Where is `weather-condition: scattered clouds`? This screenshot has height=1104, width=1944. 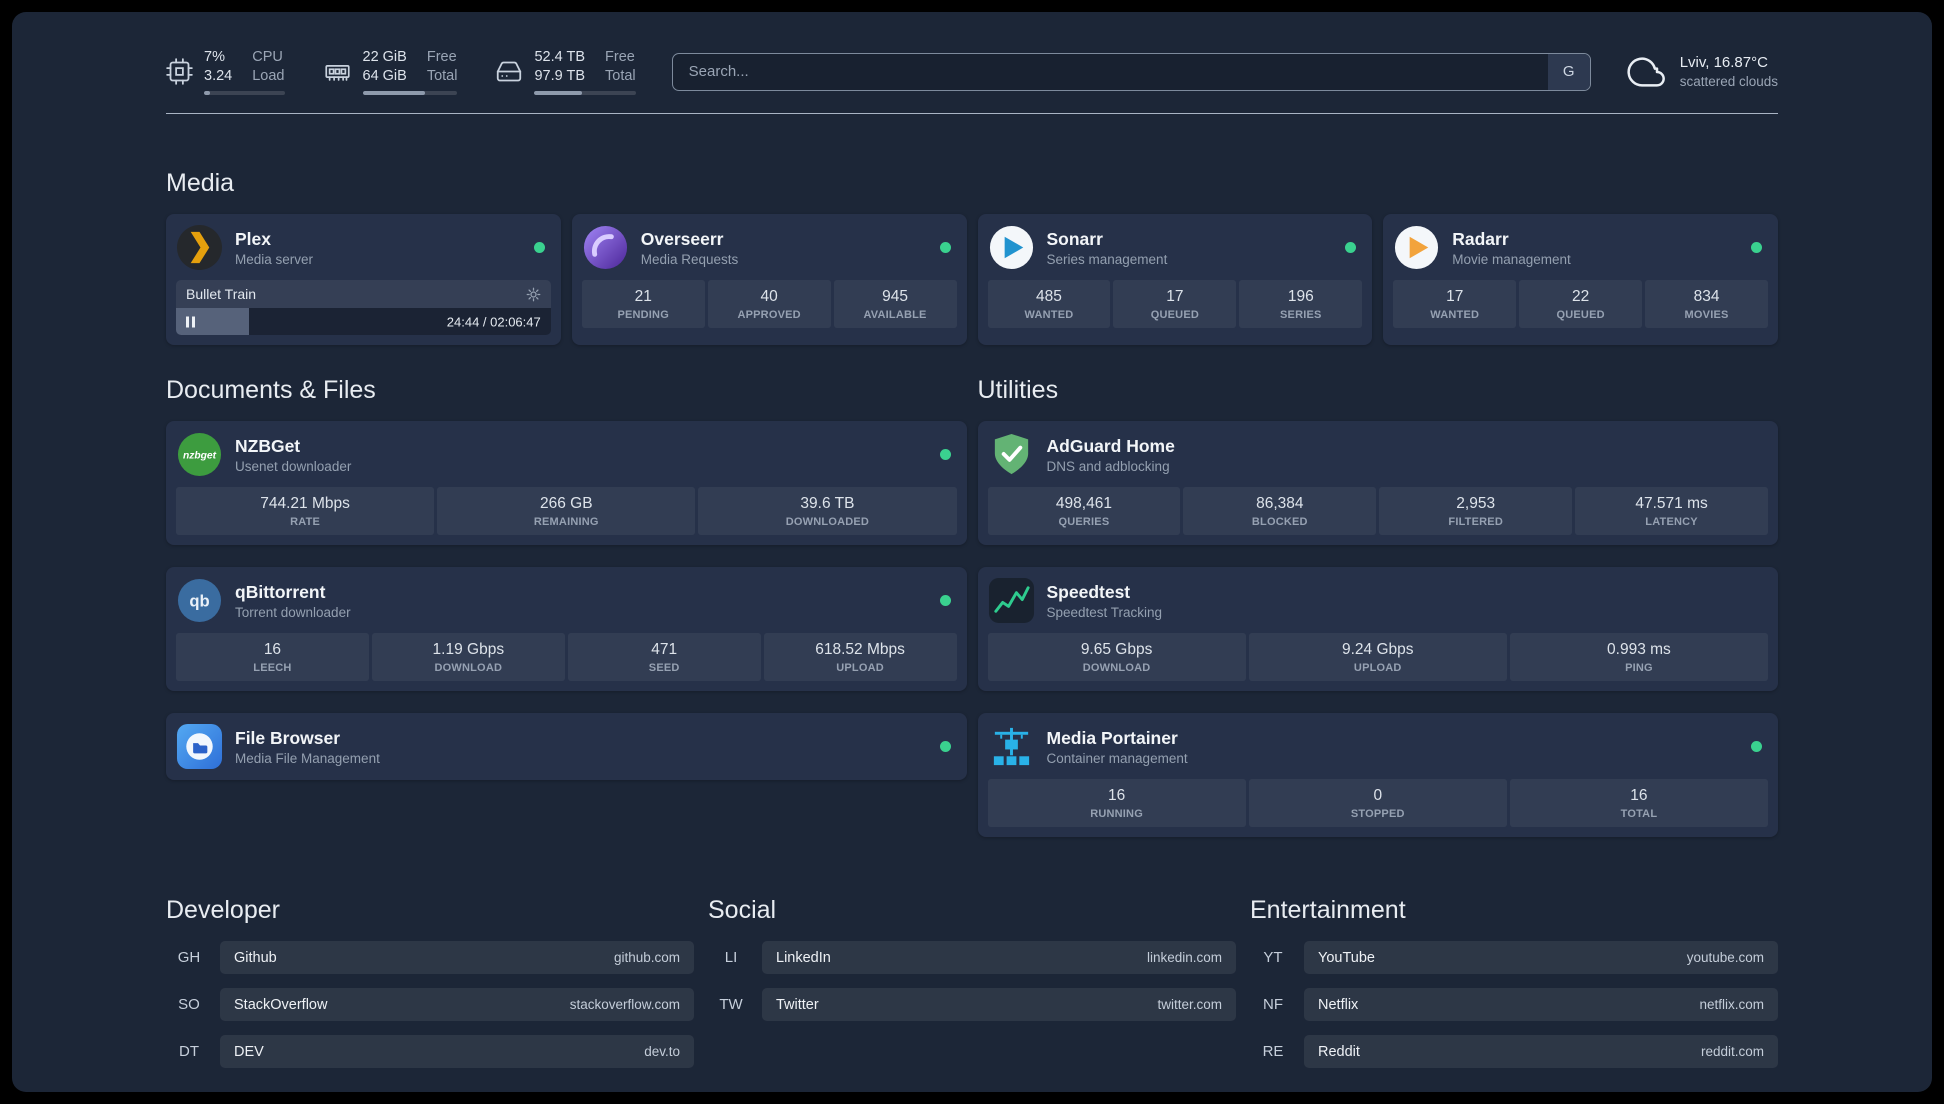 weather-condition: scattered clouds is located at coordinates (1728, 82).